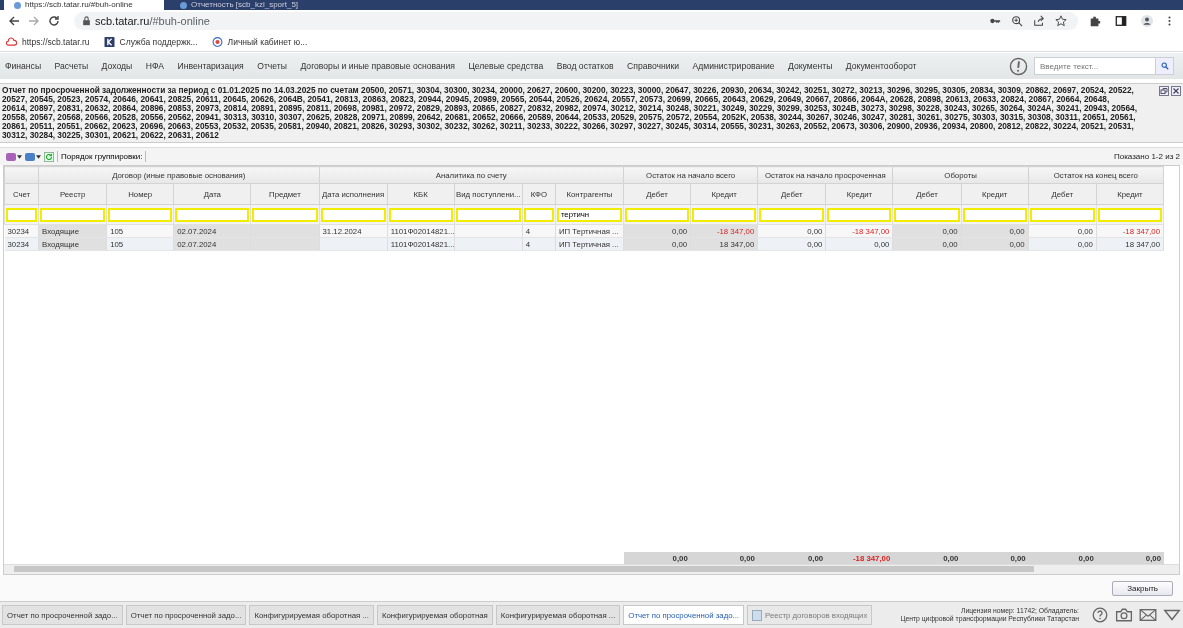  What do you see at coordinates (109, 41) in the screenshot?
I see `k-logo-icon` at bounding box center [109, 41].